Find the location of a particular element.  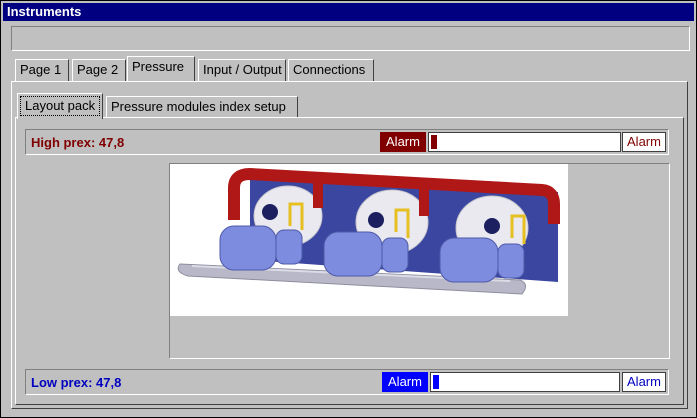

low-pressure-label: Low prex: 47,8 is located at coordinates (76, 382).